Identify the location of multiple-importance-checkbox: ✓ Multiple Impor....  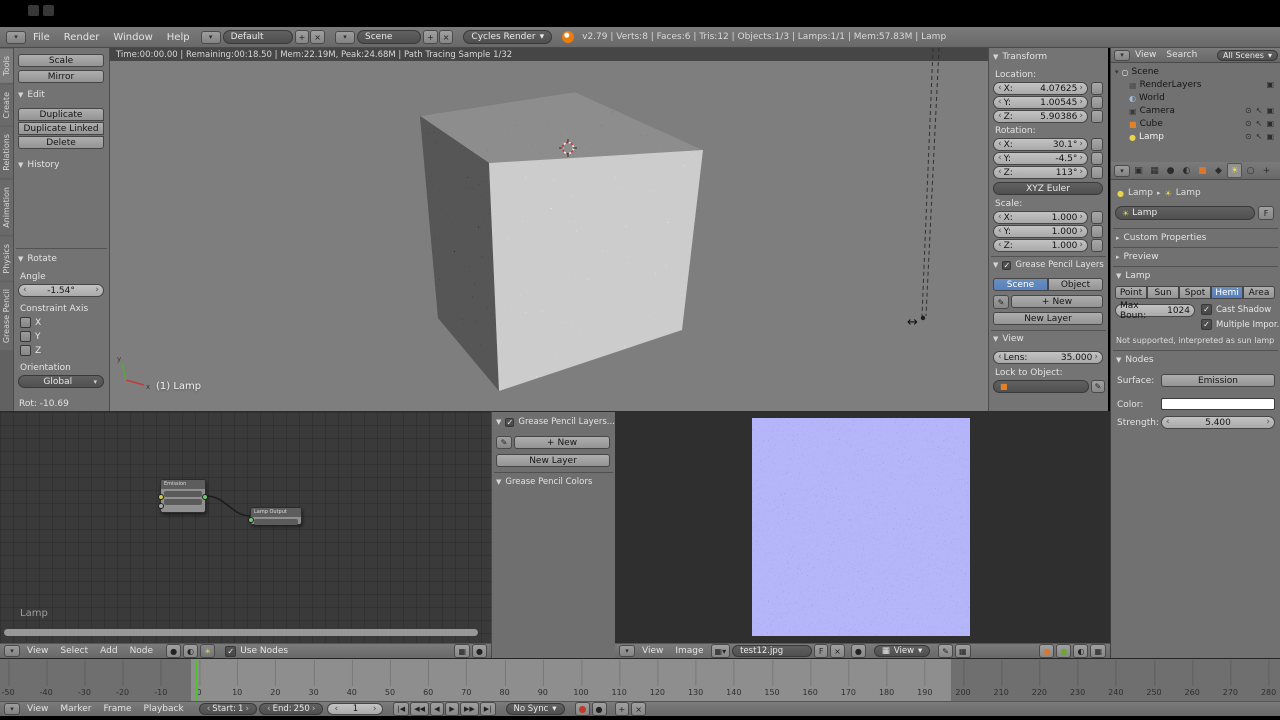
(1240, 324).